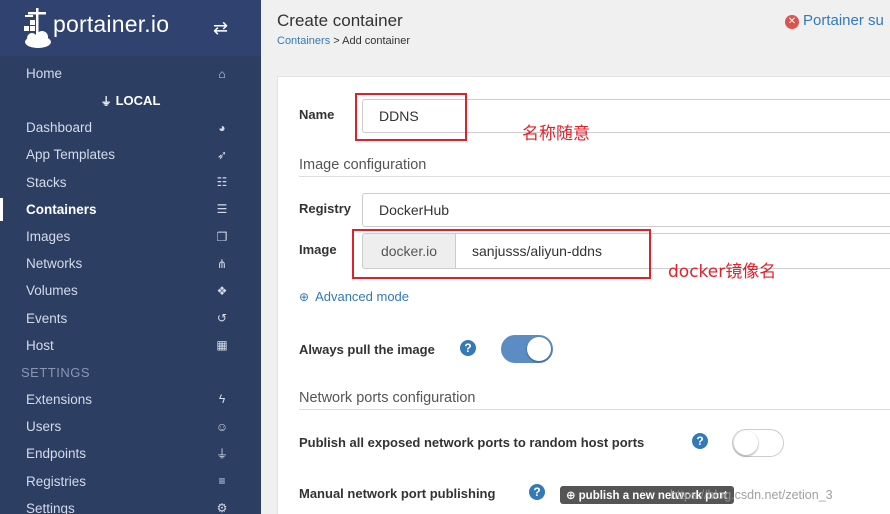  Describe the element at coordinates (222, 127) in the screenshot. I see `tachometer-icon: ◕` at that location.